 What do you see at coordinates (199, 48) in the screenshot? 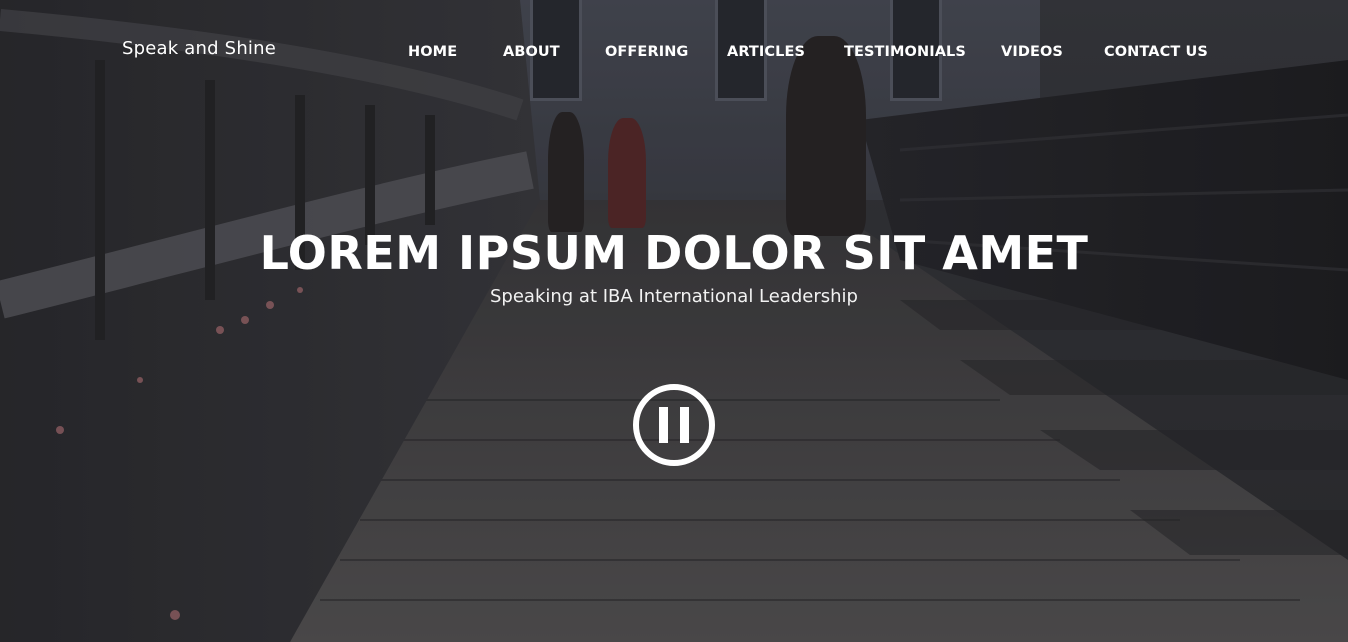
I see `site-logo: Speak and Shine` at bounding box center [199, 48].